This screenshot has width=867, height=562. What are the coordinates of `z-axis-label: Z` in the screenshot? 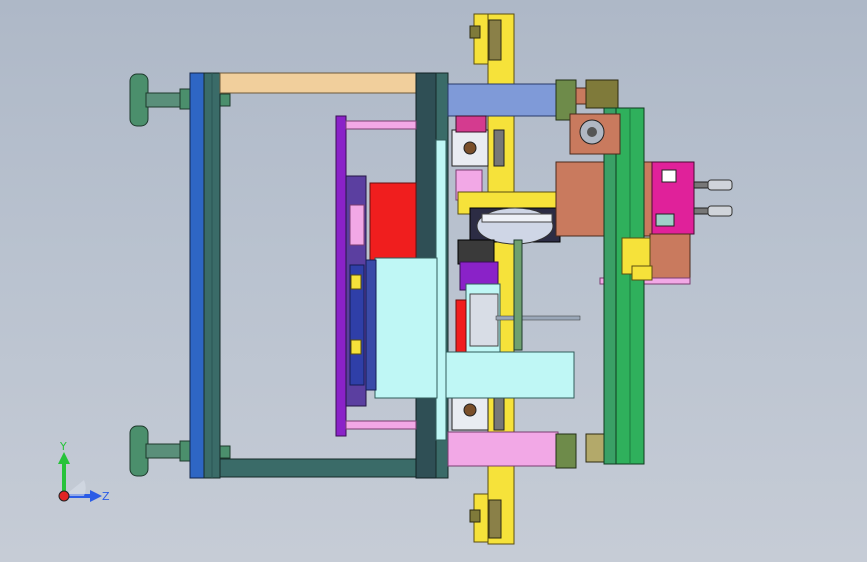 It's located at (106, 496).